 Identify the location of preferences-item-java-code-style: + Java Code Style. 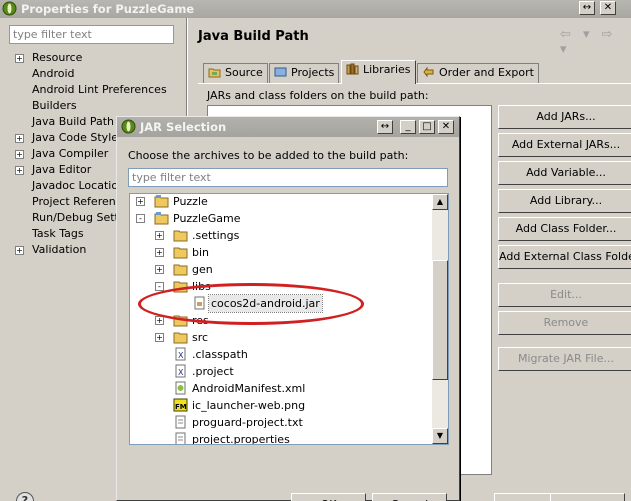
(66, 138).